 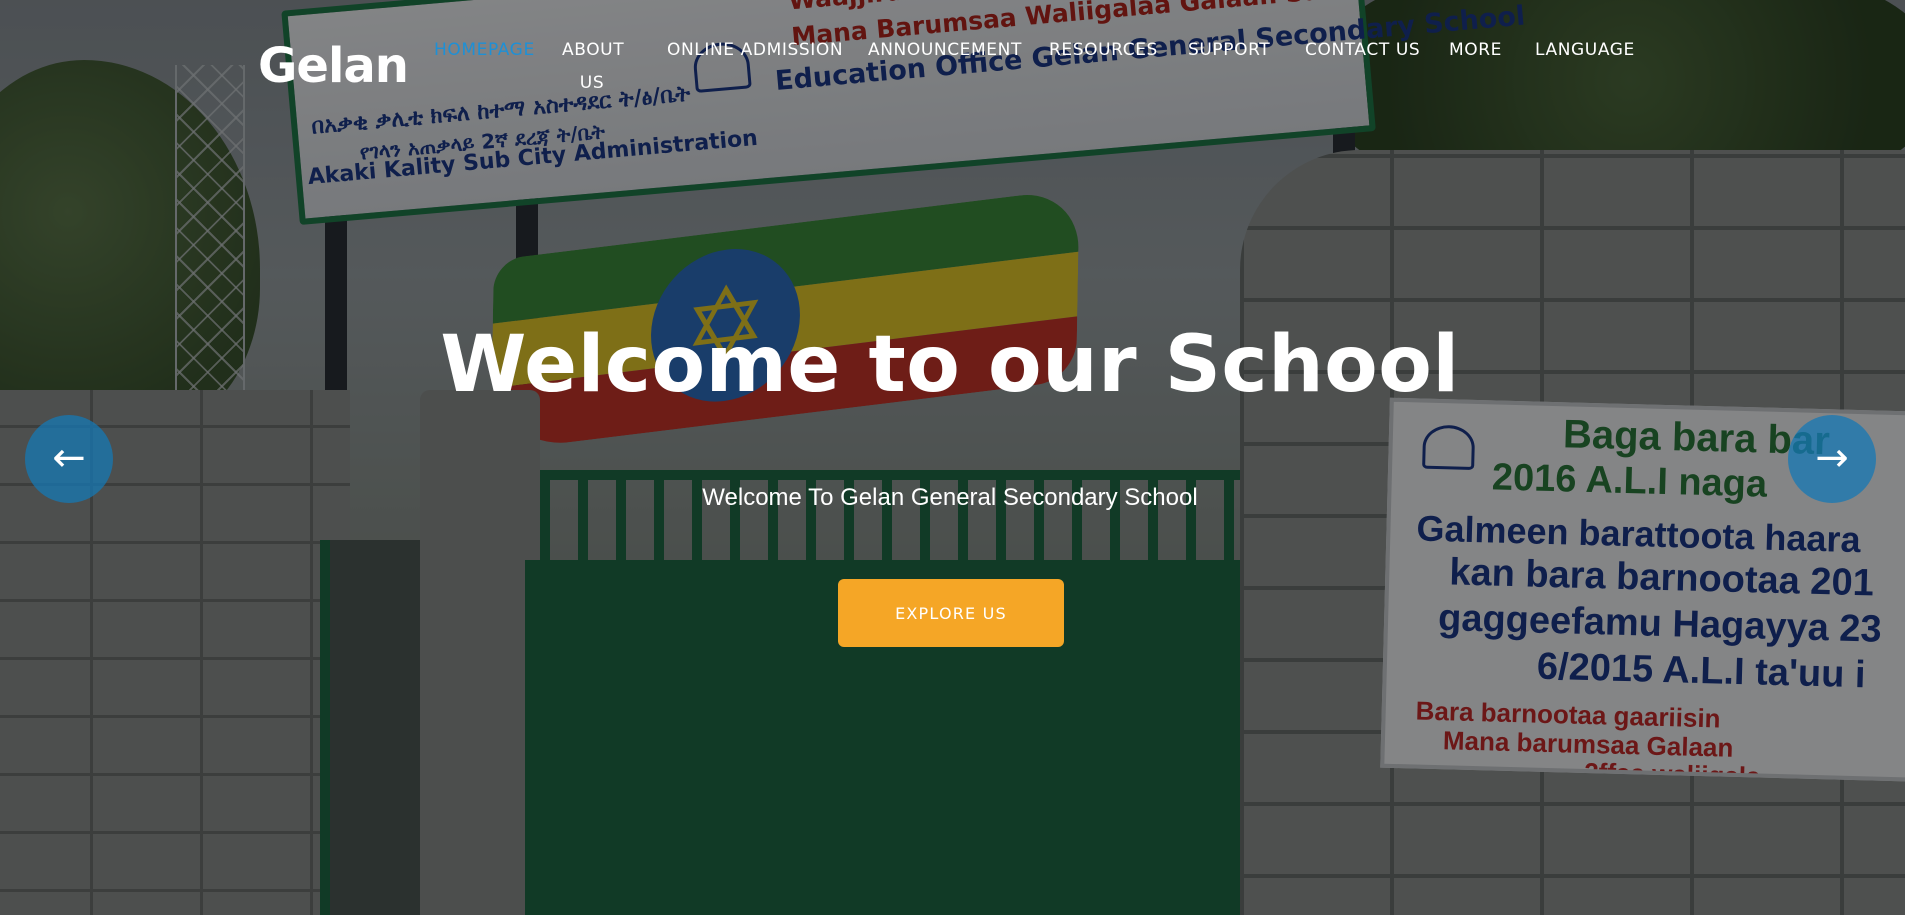 What do you see at coordinates (755, 50) in the screenshot?
I see `nav-item-online-admission: ONLINE ADMISSION` at bounding box center [755, 50].